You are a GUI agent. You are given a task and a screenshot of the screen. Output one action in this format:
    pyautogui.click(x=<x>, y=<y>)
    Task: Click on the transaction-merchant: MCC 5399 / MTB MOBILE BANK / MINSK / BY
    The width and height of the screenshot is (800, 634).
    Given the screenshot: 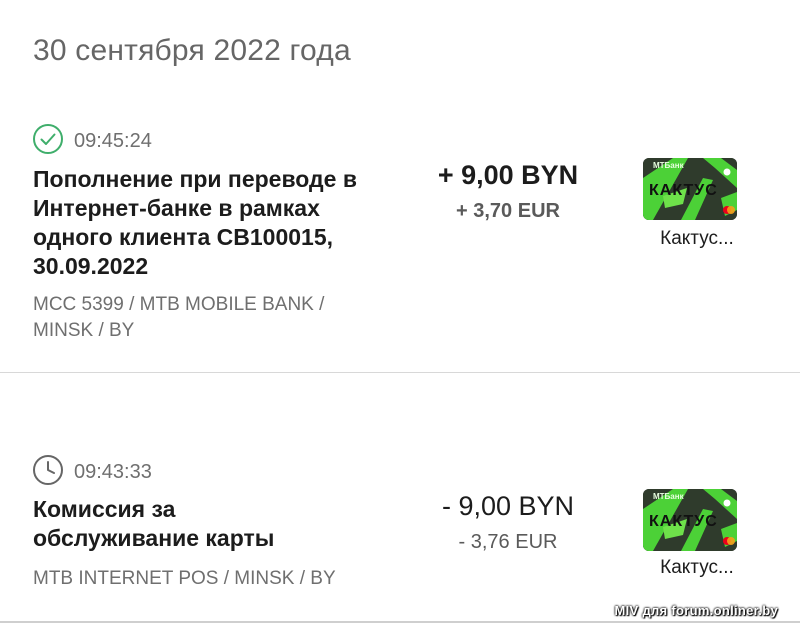 What is the action you would take?
    pyautogui.click(x=179, y=317)
    